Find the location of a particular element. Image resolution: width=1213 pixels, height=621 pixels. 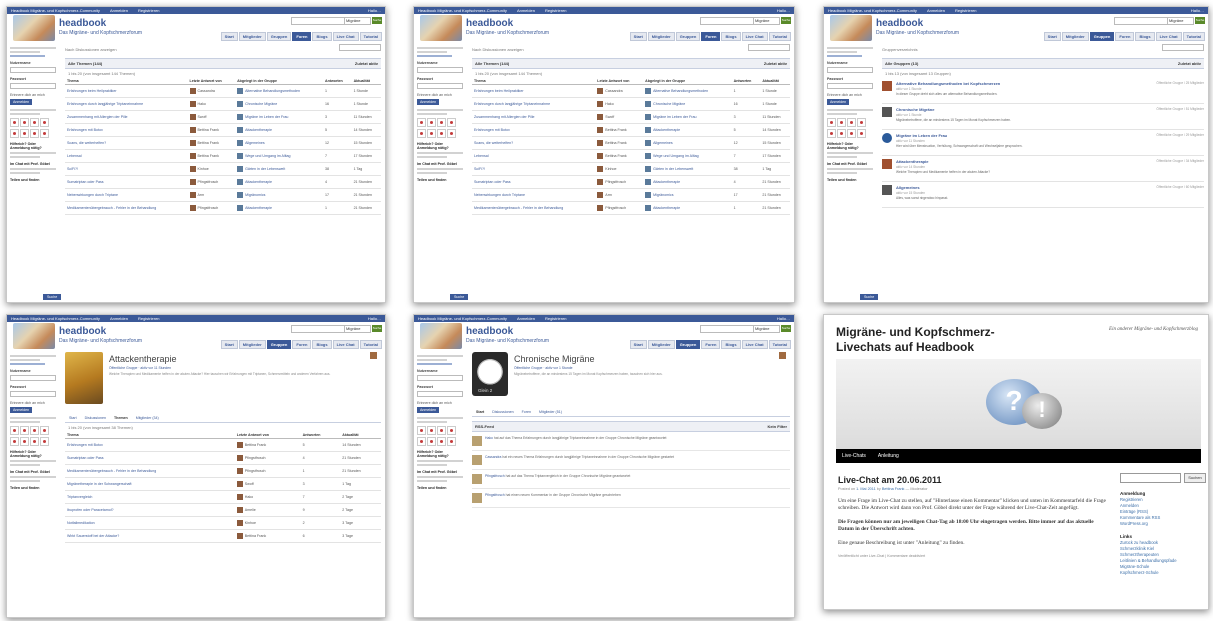

sidebar-chat: Im Chat mit Prof. Göbel is located at coordinates (850, 164).